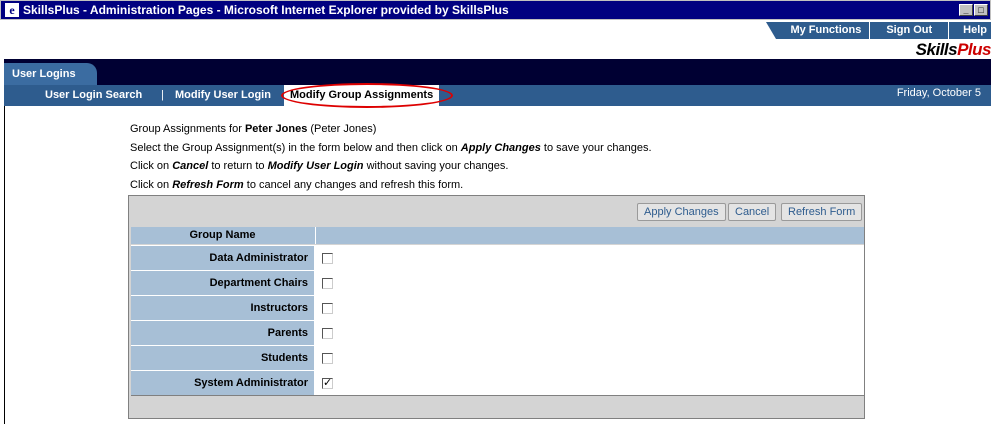 This screenshot has width=991, height=424. What do you see at coordinates (974, 49) in the screenshot?
I see `brand-suffix: Plus` at bounding box center [974, 49].